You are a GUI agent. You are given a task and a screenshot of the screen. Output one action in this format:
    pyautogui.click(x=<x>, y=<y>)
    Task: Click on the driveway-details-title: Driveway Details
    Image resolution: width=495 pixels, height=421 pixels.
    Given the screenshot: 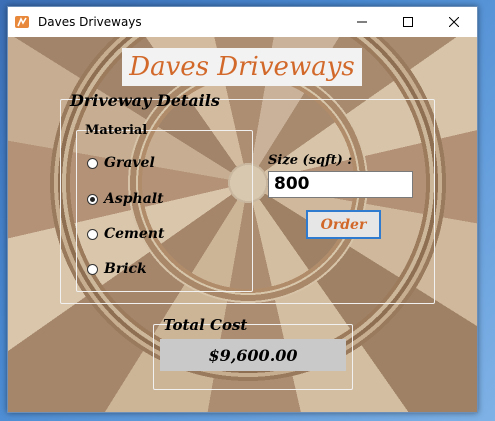 What is the action you would take?
    pyautogui.click(x=145, y=100)
    